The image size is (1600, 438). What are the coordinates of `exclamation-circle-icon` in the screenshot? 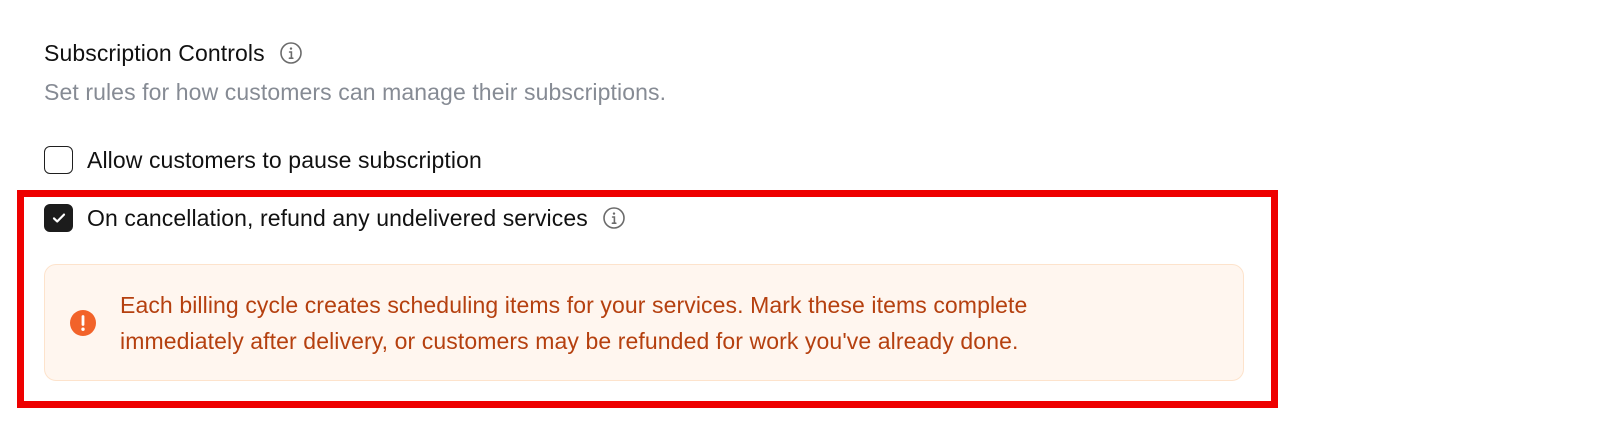 It's located at (83, 323).